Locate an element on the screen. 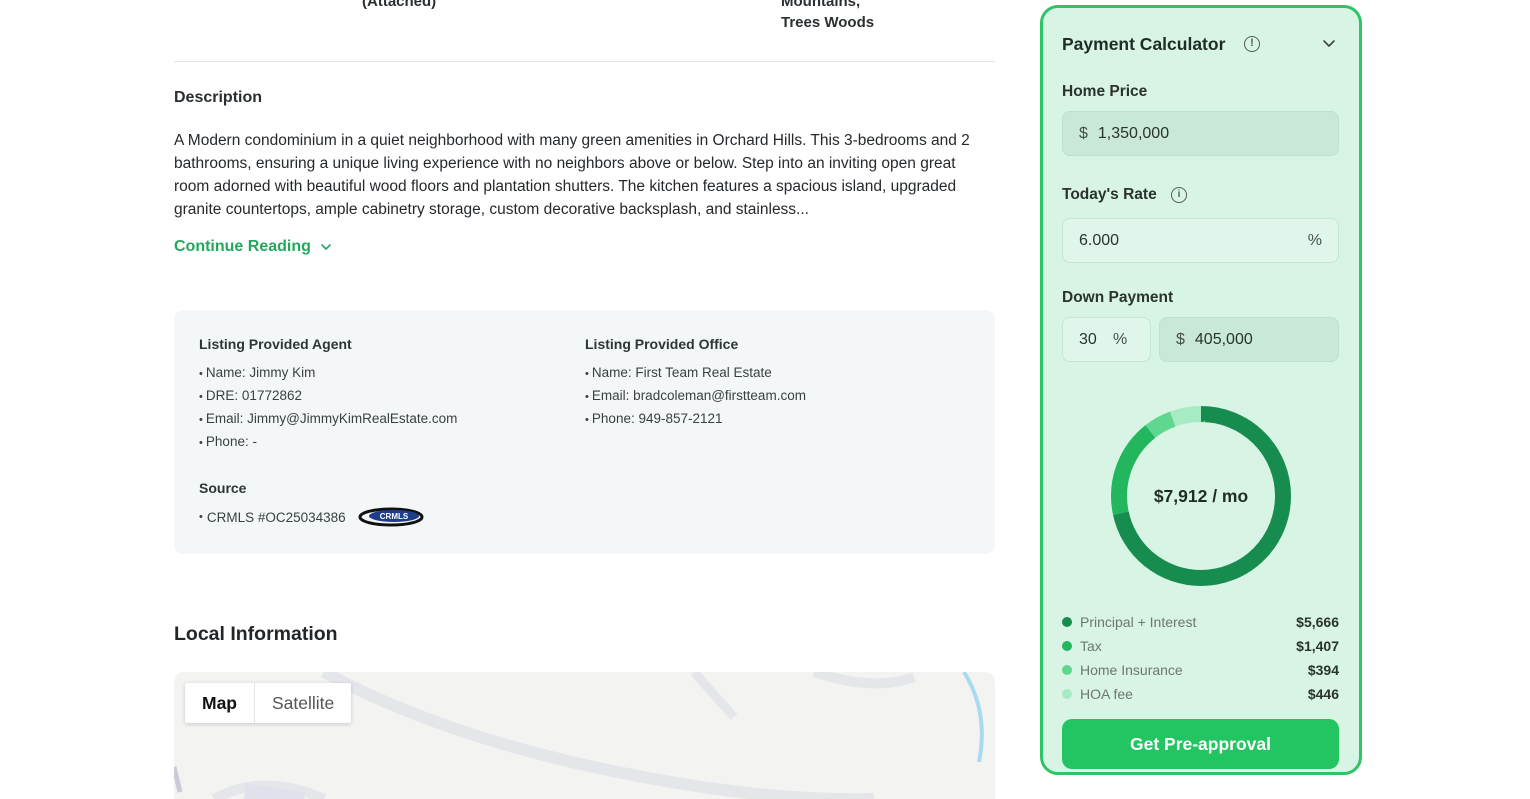 This screenshot has height=799, width=1530. get-preapproval-button: Get Pre-approval is located at coordinates (1200, 744).